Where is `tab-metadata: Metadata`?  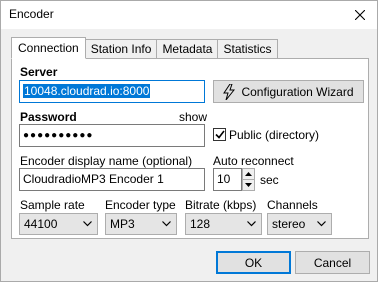
tab-metadata: Metadata is located at coordinates (188, 49).